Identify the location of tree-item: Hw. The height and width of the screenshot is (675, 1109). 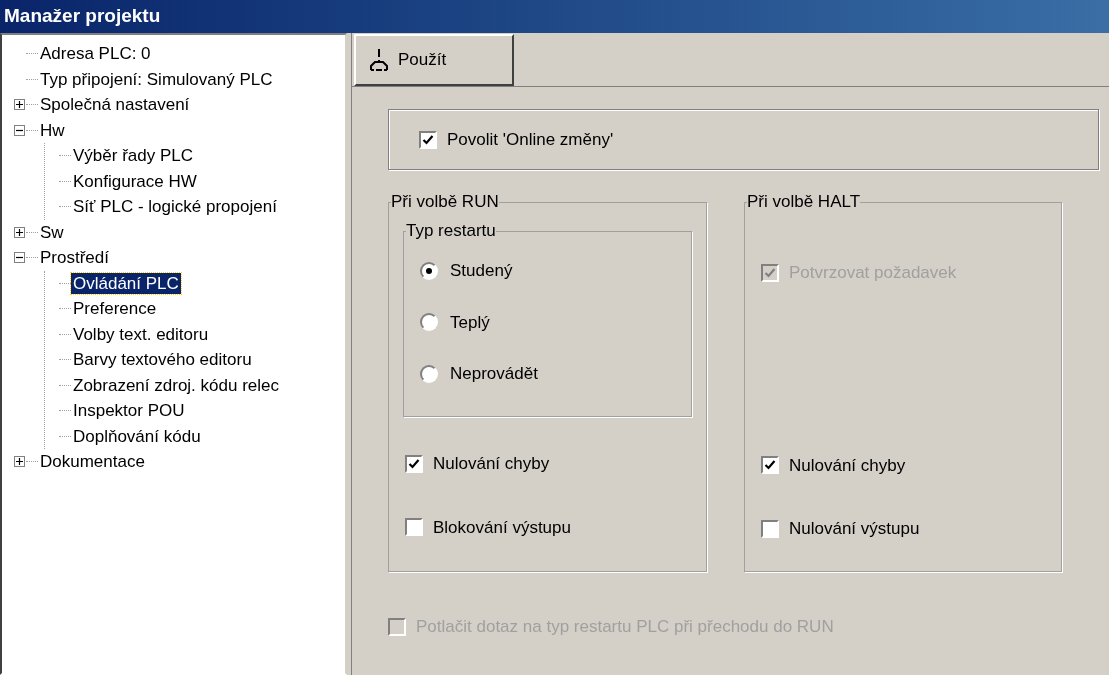
(52, 130).